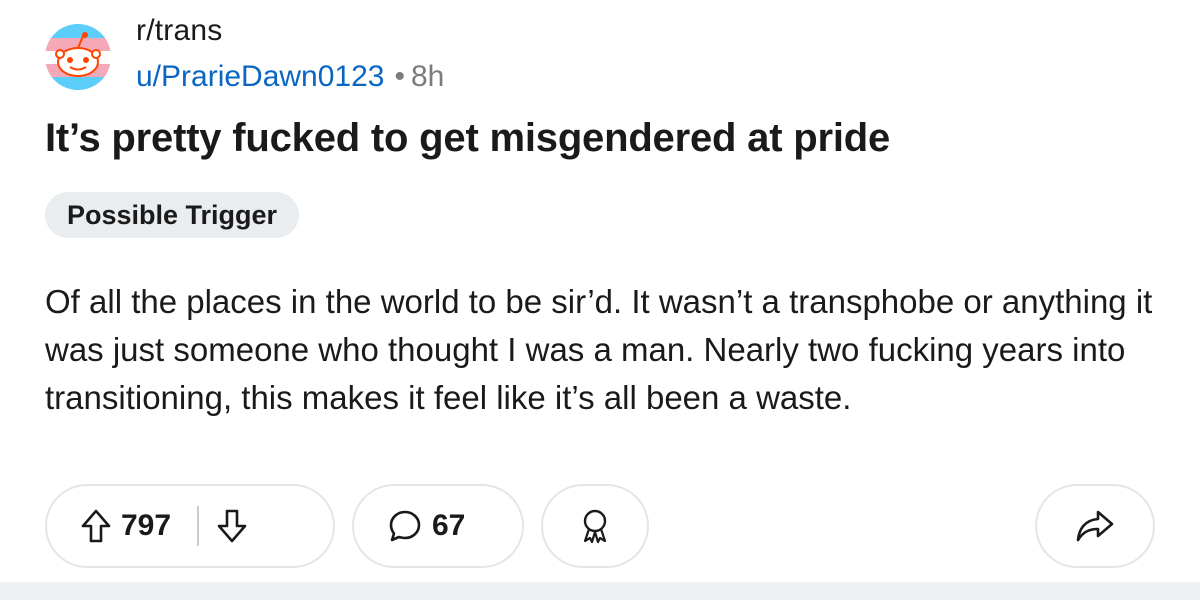 This screenshot has height=600, width=1200. What do you see at coordinates (190, 526) in the screenshot?
I see `vote-pill: 797` at bounding box center [190, 526].